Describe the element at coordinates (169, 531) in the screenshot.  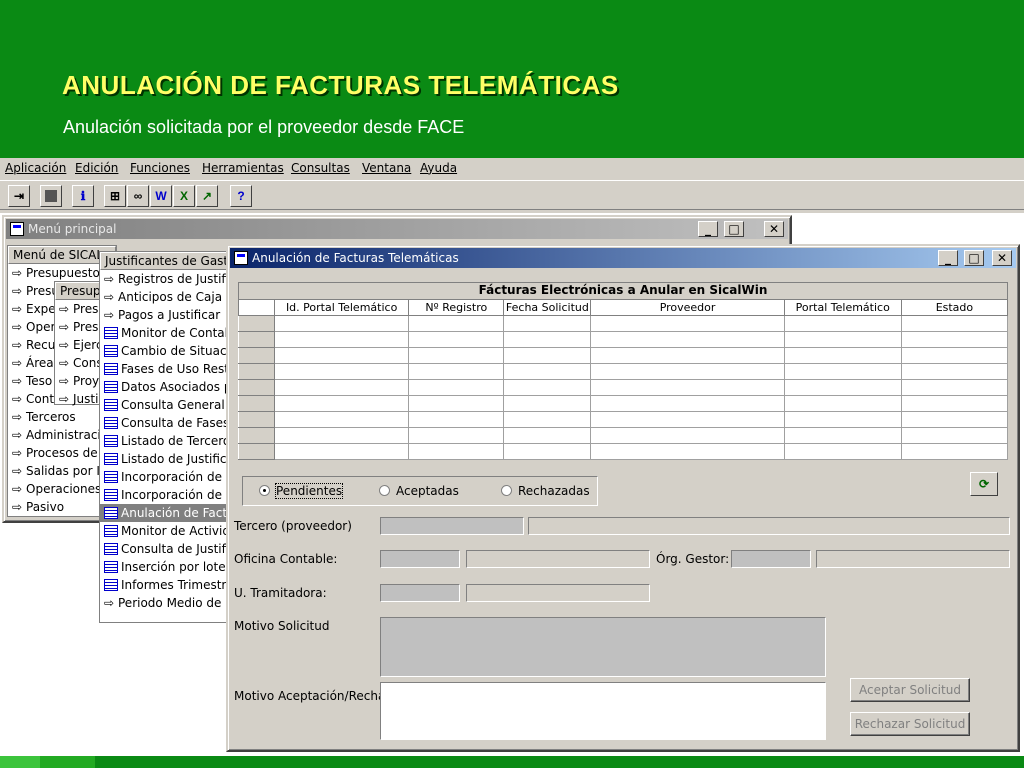
I see `justificantes-menu-item: Monitor de Actividad A` at that location.